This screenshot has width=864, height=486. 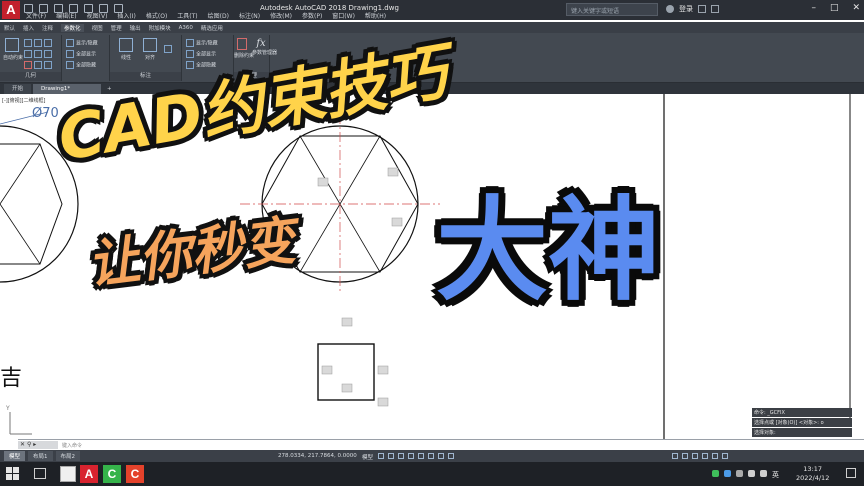 What do you see at coordinates (441, 444) in the screenshot?
I see `command-line: ✕ ⚲ ▸ 键入命令` at bounding box center [441, 444].